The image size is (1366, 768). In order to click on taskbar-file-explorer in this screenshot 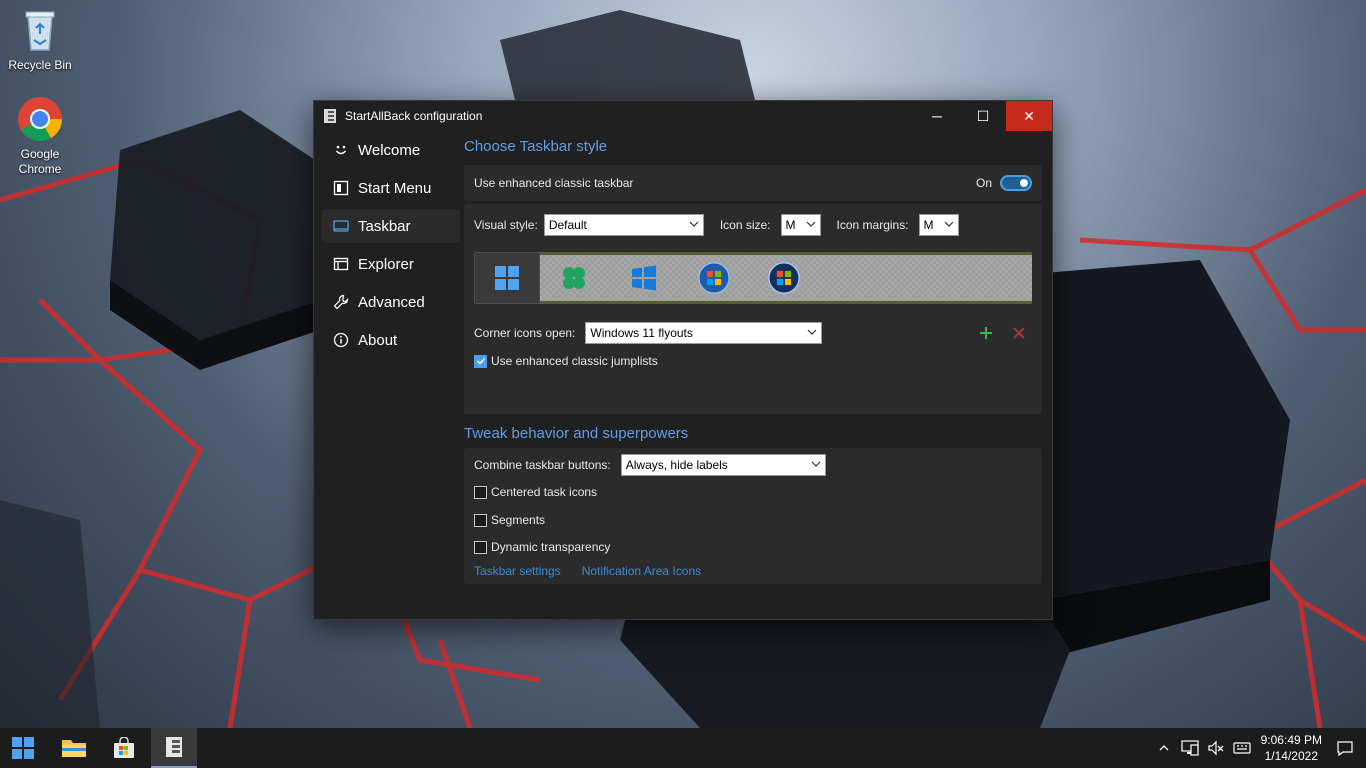, I will do `click(74, 748)`.